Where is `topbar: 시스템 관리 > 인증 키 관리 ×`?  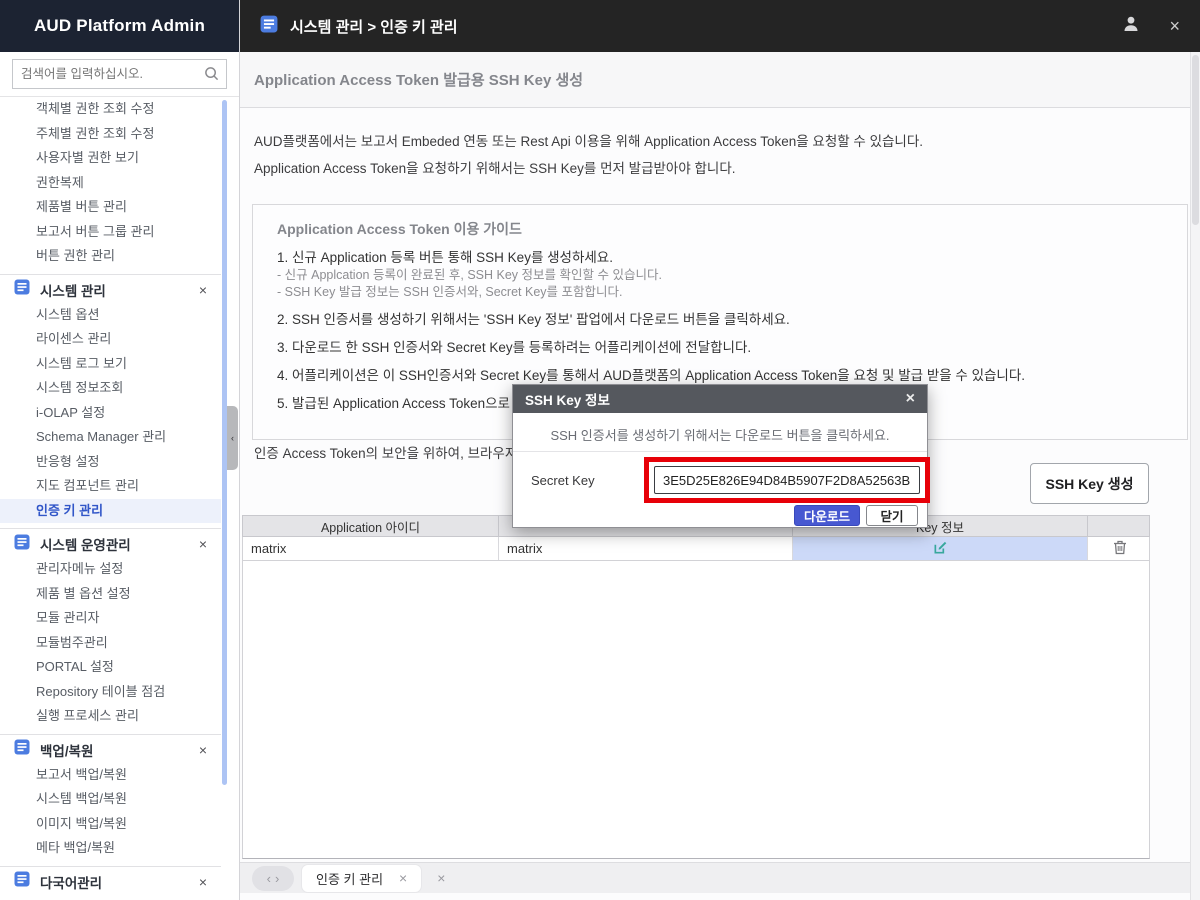
topbar: 시스템 관리 > 인증 키 관리 × is located at coordinates (720, 26).